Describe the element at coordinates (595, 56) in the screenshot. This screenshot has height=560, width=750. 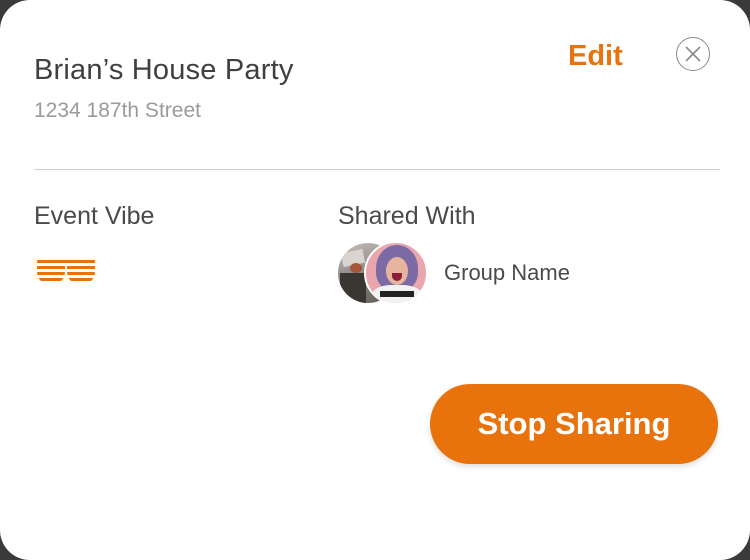
I see `edit-button: Edit` at that location.